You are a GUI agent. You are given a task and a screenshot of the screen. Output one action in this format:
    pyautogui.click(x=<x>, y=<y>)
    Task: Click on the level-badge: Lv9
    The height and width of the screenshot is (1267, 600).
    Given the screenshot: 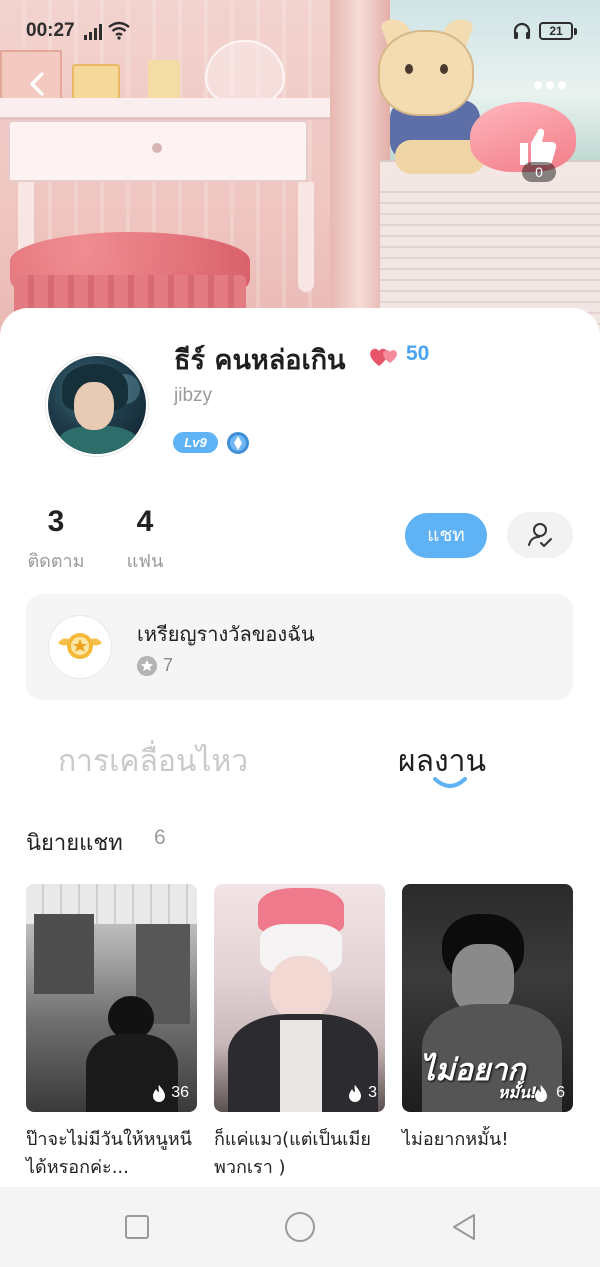 What is the action you would take?
    pyautogui.click(x=195, y=442)
    